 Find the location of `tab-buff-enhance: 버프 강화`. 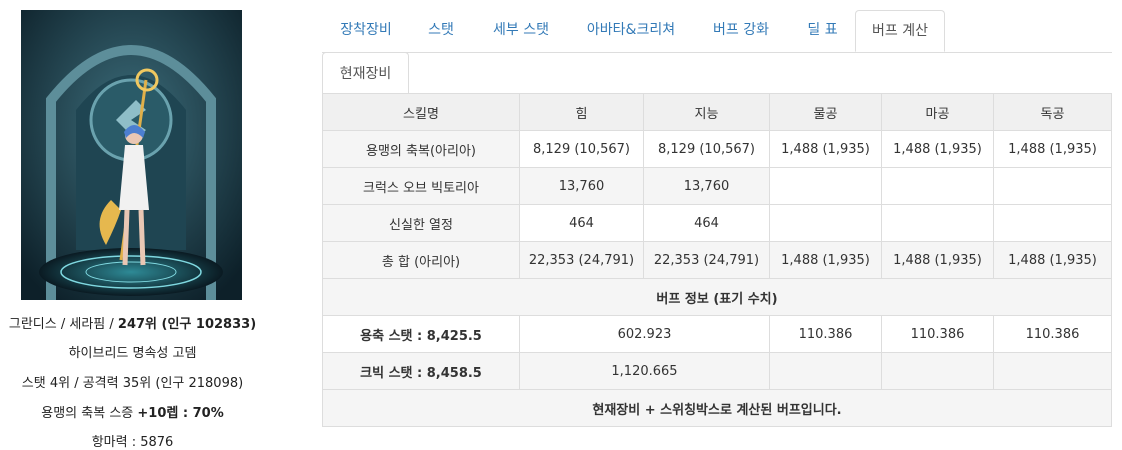

tab-buff-enhance: 버프 강화 is located at coordinates (741, 30).